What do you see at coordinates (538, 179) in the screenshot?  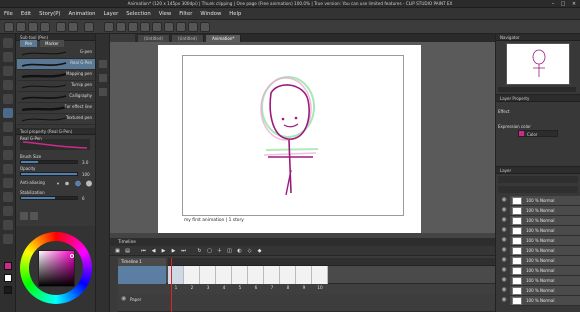 I see `layer-blend-mode-bar` at bounding box center [538, 179].